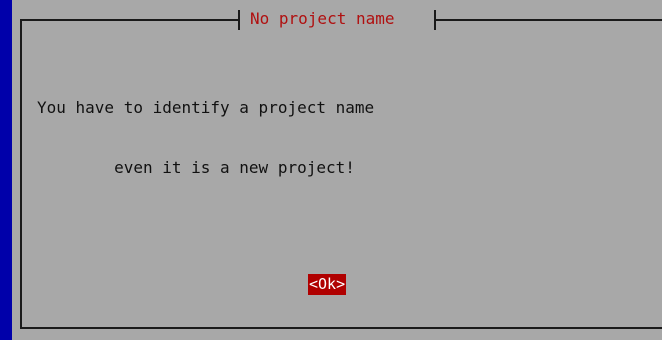 The width and height of the screenshot is (662, 340). I want to click on message-line-1: You have to identify a project name, so click(206, 107).